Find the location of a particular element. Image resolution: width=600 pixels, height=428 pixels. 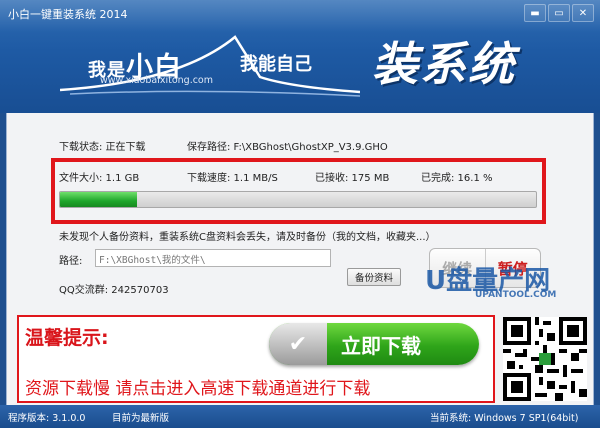

logo-url: www.xiaobaixitong.com is located at coordinates (157, 80).